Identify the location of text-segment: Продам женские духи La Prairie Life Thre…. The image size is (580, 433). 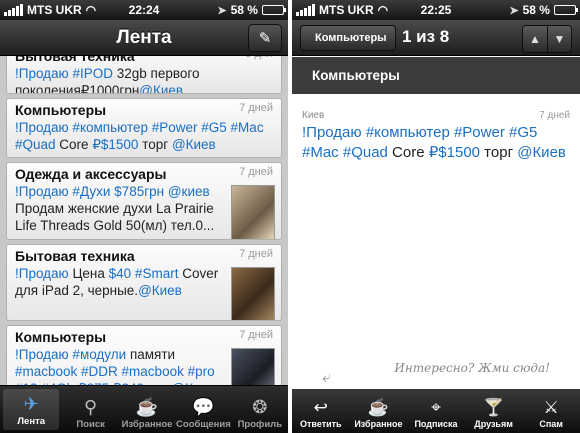
(115, 217).